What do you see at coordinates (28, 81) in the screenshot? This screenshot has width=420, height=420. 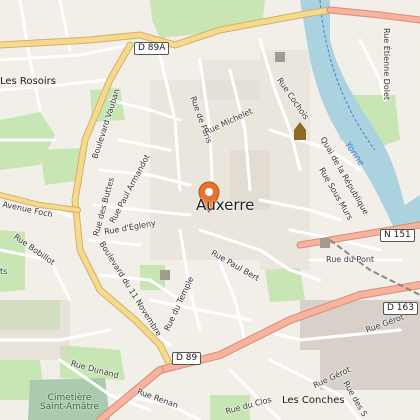 I see `place-label-les-rosoirs: Les Rosoirs` at bounding box center [28, 81].